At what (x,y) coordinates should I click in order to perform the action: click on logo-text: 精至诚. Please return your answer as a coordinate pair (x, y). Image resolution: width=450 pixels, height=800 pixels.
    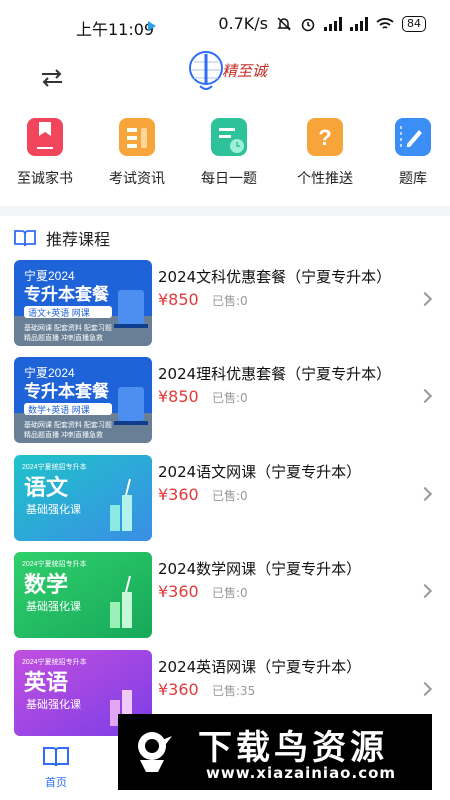
    Looking at the image, I should click on (245, 71).